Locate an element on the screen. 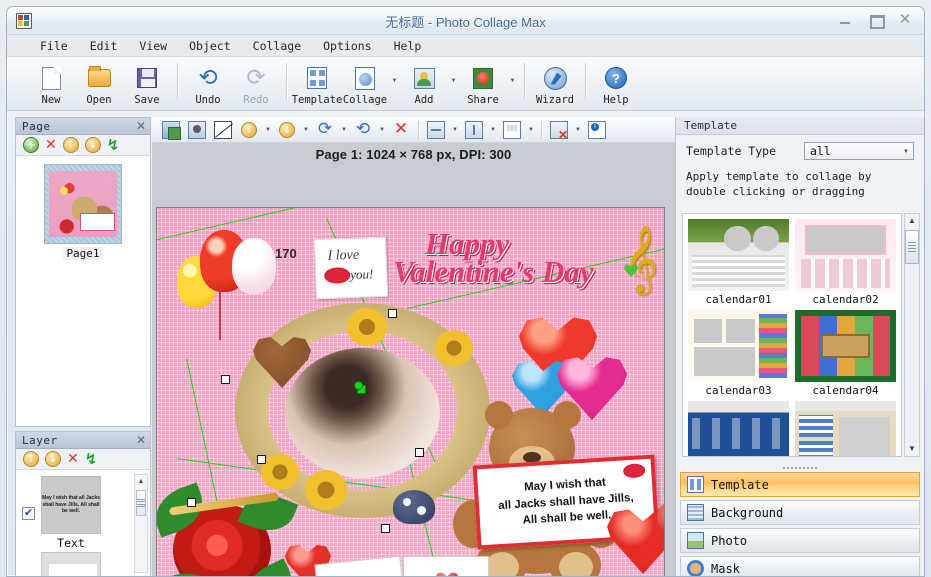 This screenshot has width=931, height=577. toolbar-share-button: Share is located at coordinates (483, 83).